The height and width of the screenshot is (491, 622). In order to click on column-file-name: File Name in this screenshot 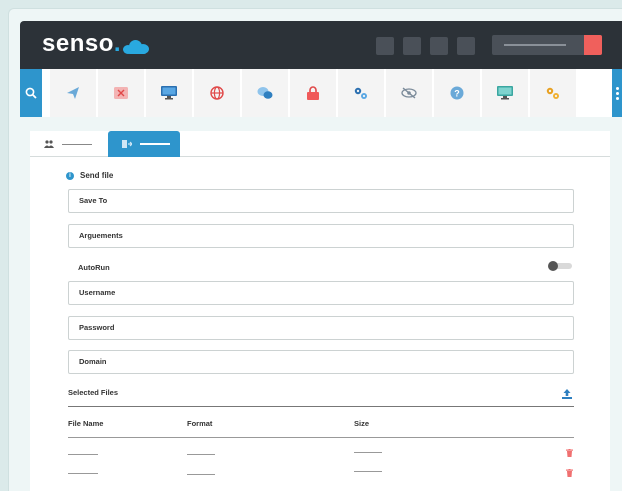, I will do `click(86, 423)`.